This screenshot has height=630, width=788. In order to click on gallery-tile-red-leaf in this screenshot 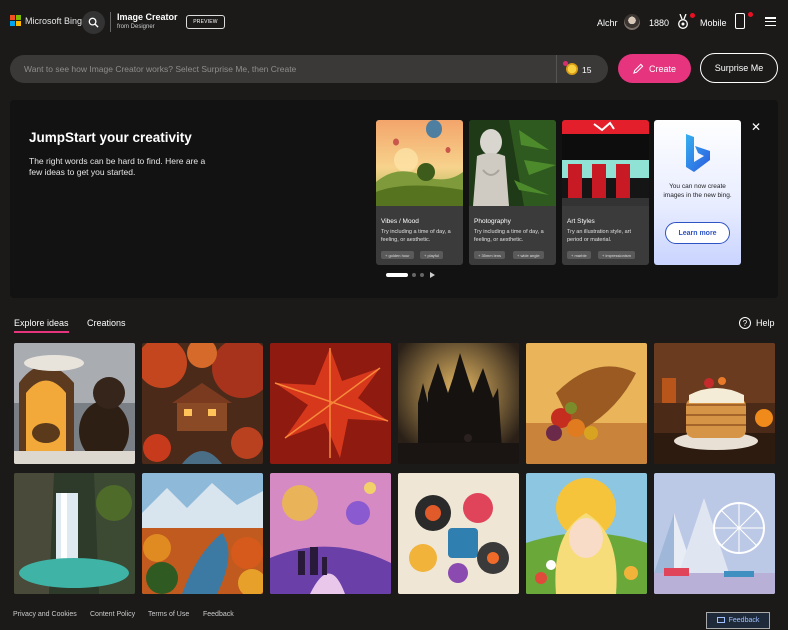, I will do `click(330, 403)`.